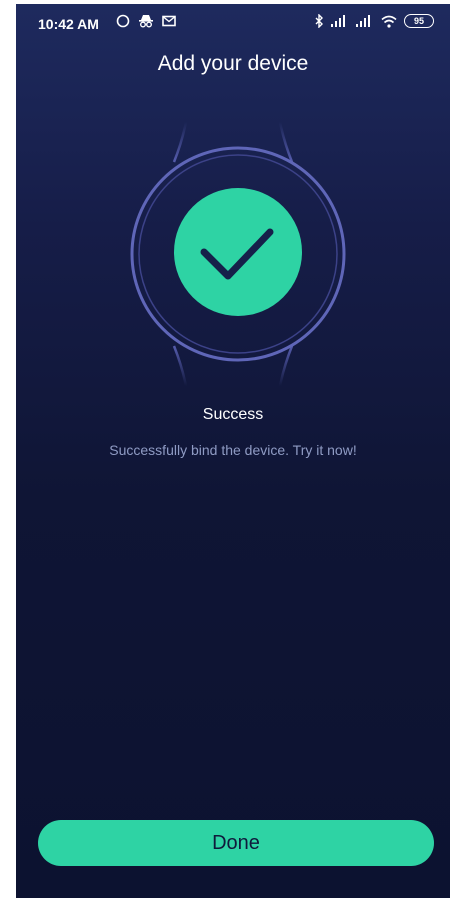  What do you see at coordinates (389, 21) in the screenshot?
I see `wifi-icon` at bounding box center [389, 21].